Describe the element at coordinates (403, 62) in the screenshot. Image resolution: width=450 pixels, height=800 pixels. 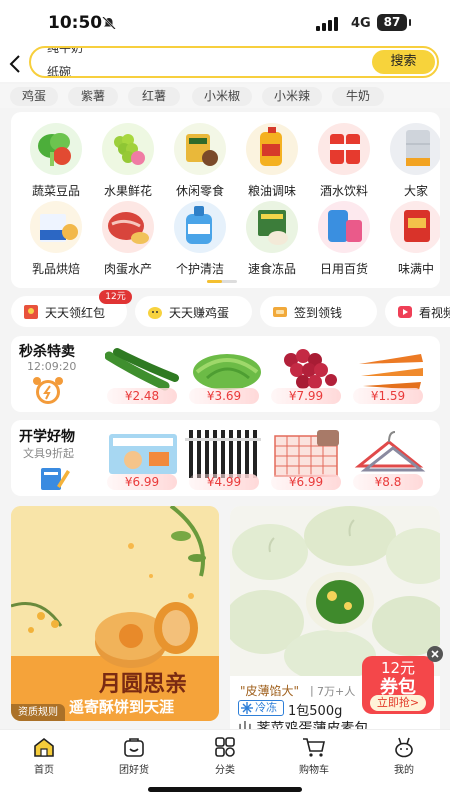
I see `search-button: 搜索` at that location.